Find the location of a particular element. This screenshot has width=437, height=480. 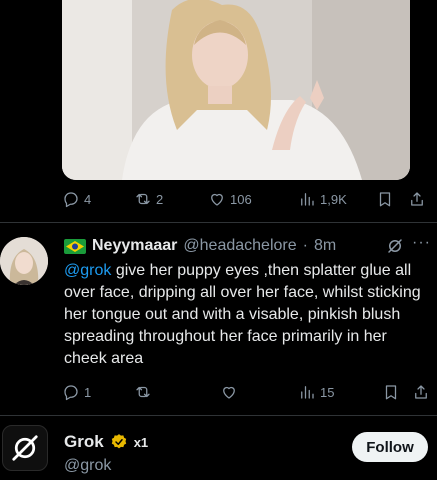

reply-reply-button: 1 is located at coordinates (76, 392).